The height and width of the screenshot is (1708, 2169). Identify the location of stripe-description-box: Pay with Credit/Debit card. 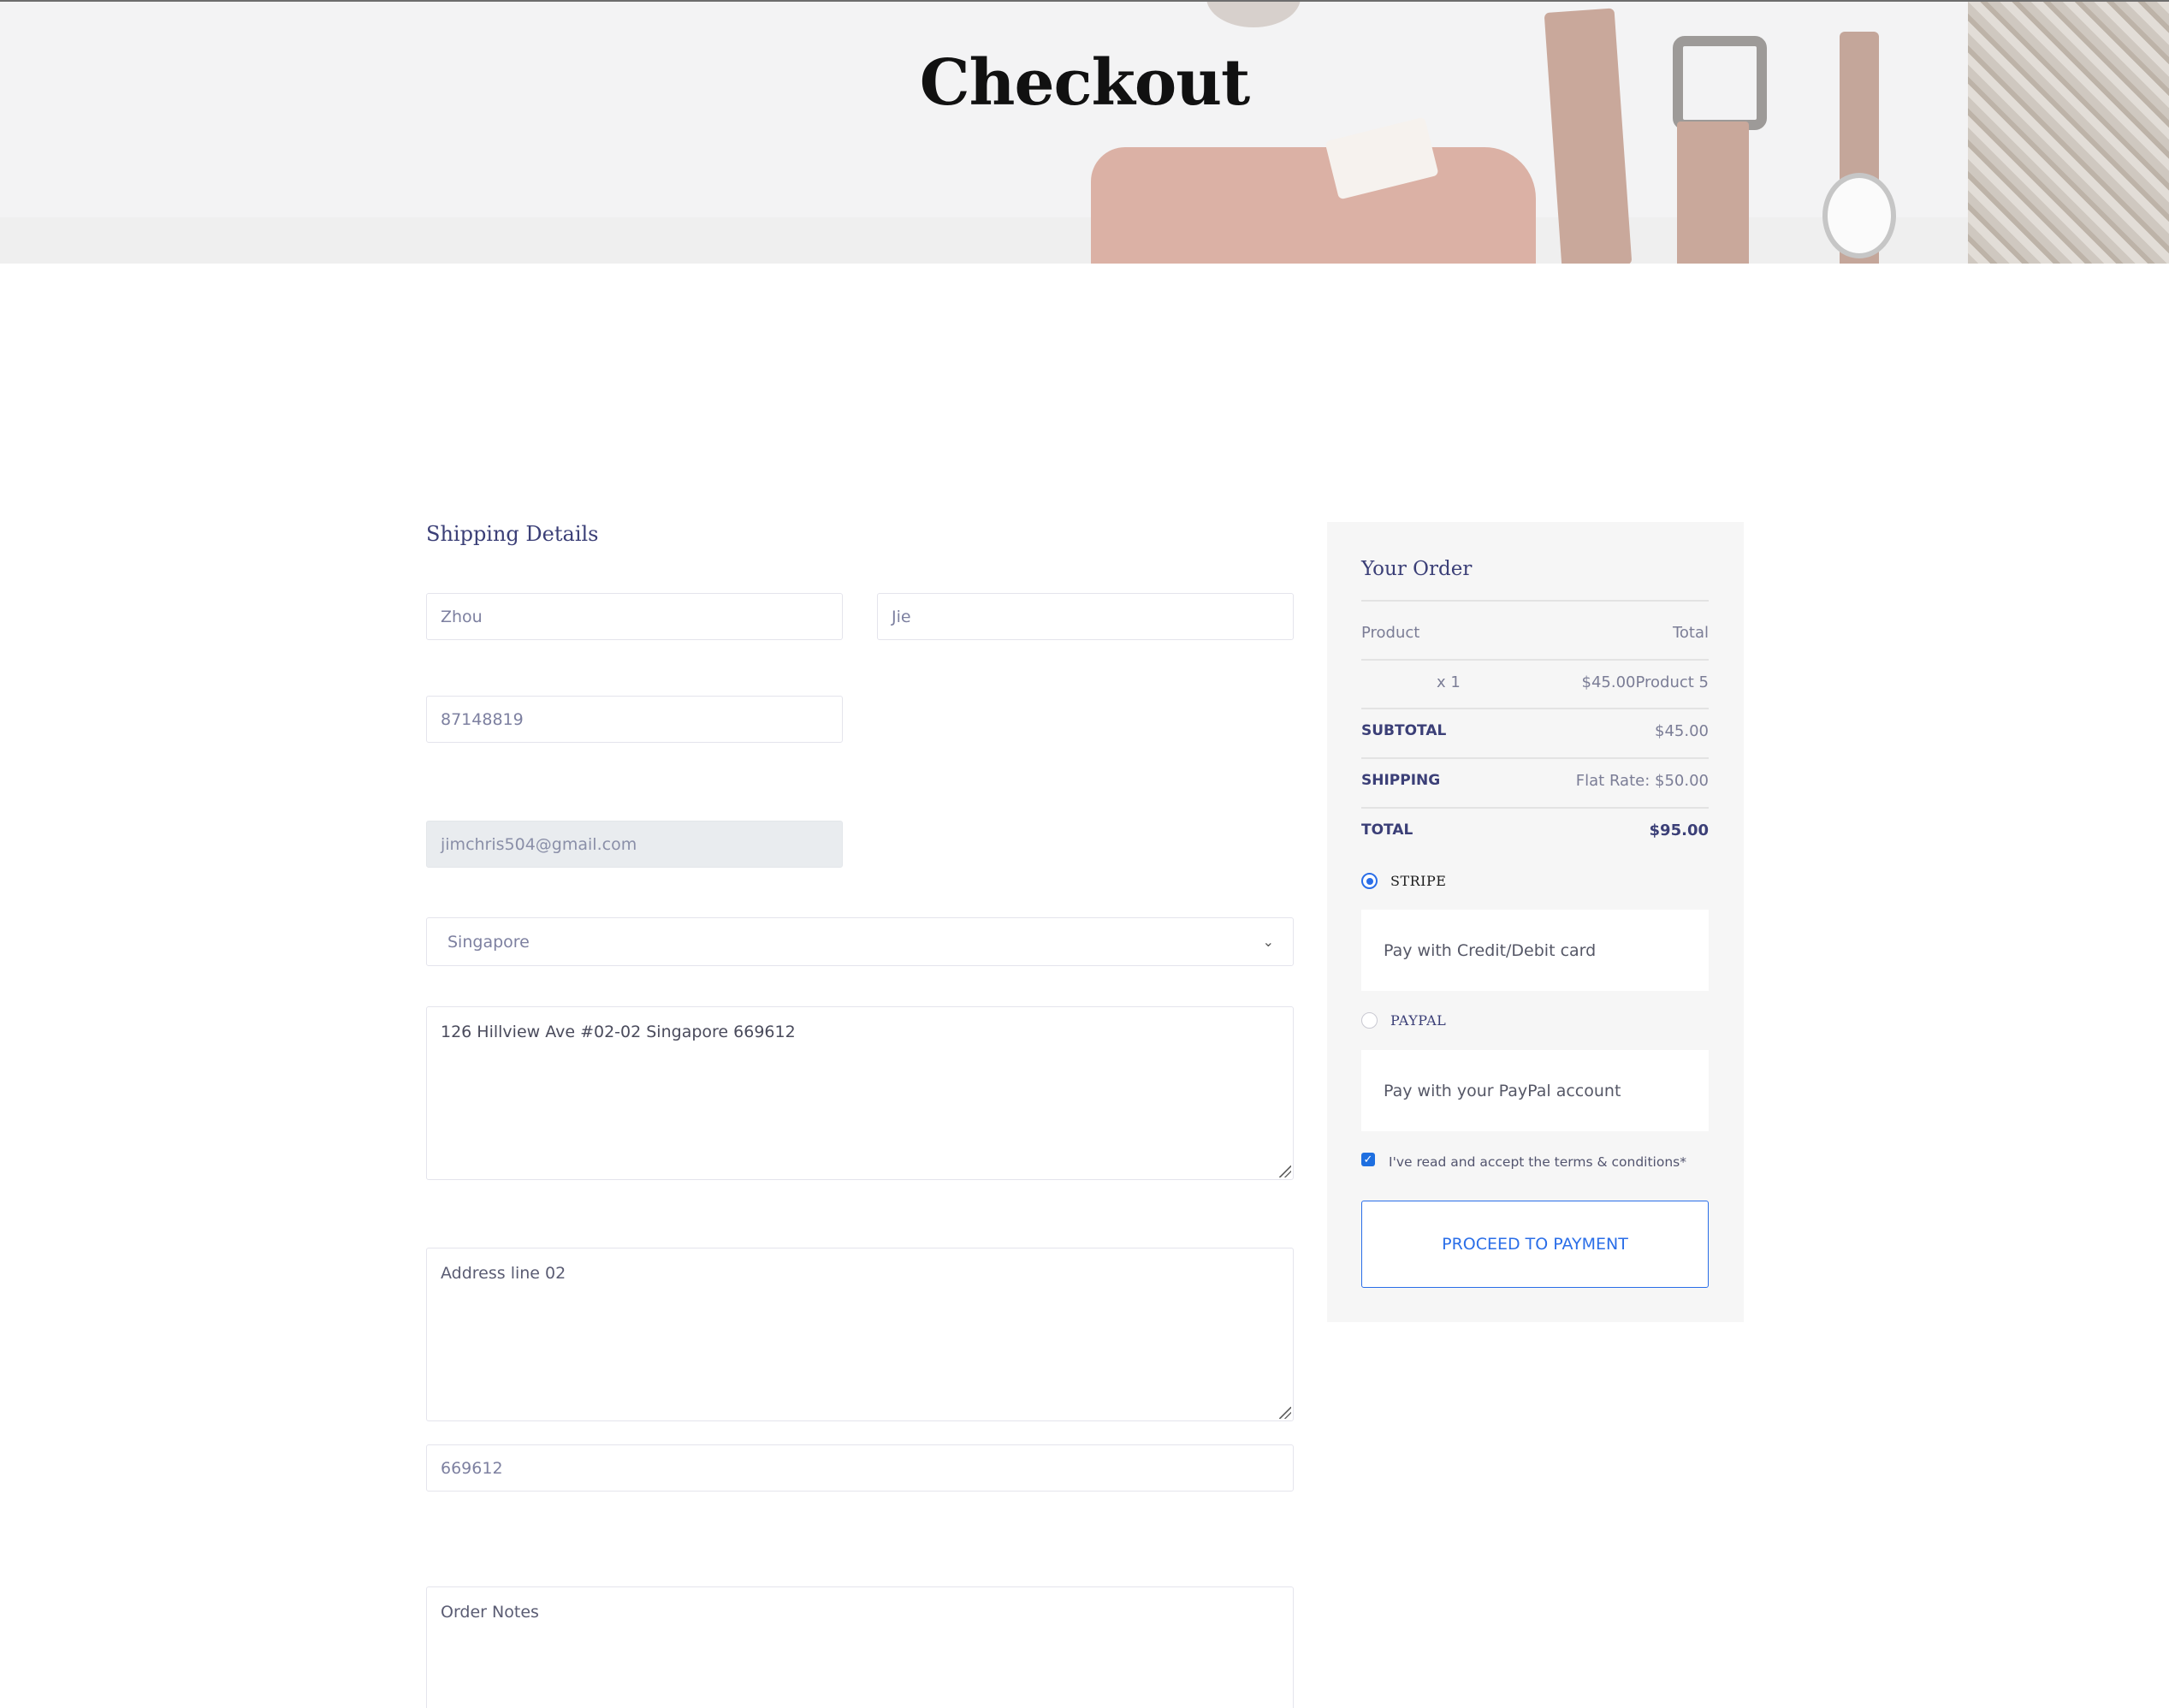
(1535, 950).